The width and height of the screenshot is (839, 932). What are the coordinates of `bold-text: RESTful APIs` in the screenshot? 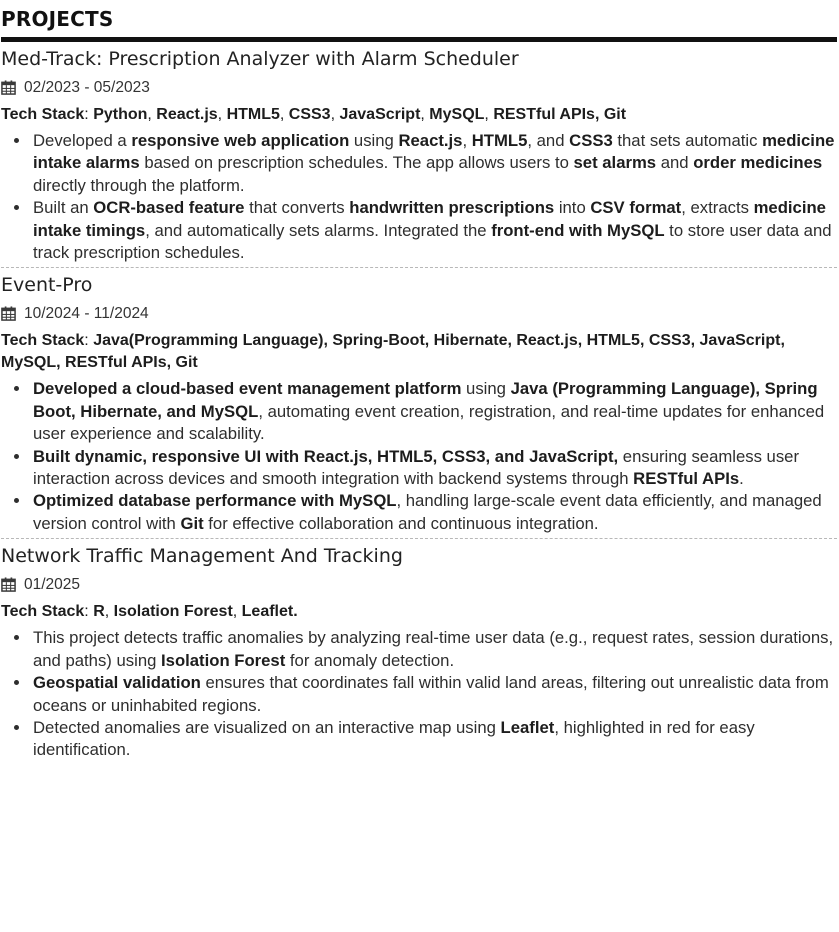 It's located at (686, 479).